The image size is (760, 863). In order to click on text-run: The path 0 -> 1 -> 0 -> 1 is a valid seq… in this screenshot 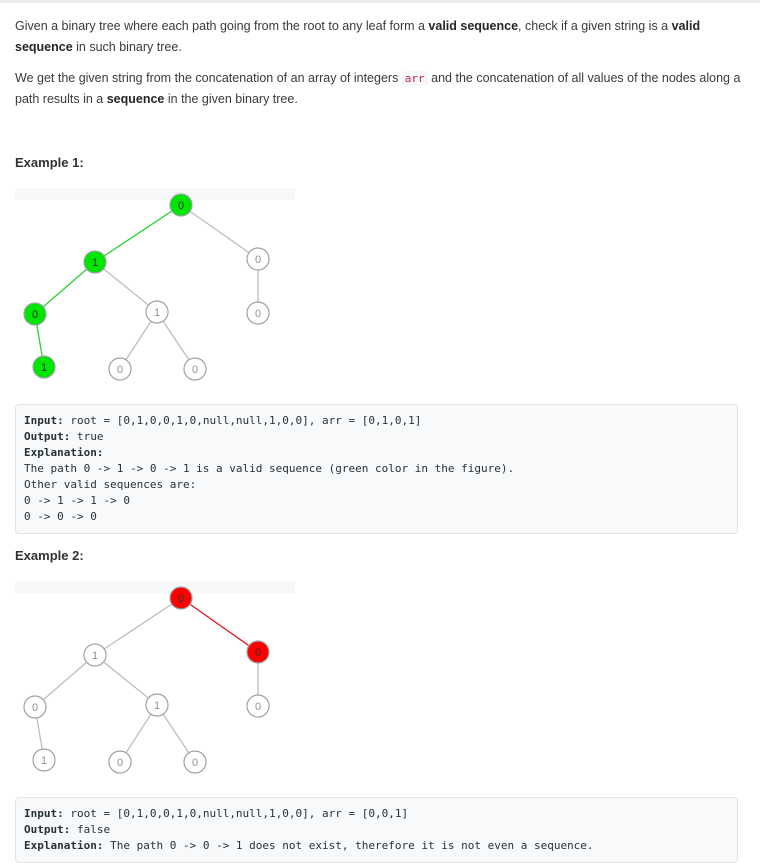, I will do `click(269, 468)`.